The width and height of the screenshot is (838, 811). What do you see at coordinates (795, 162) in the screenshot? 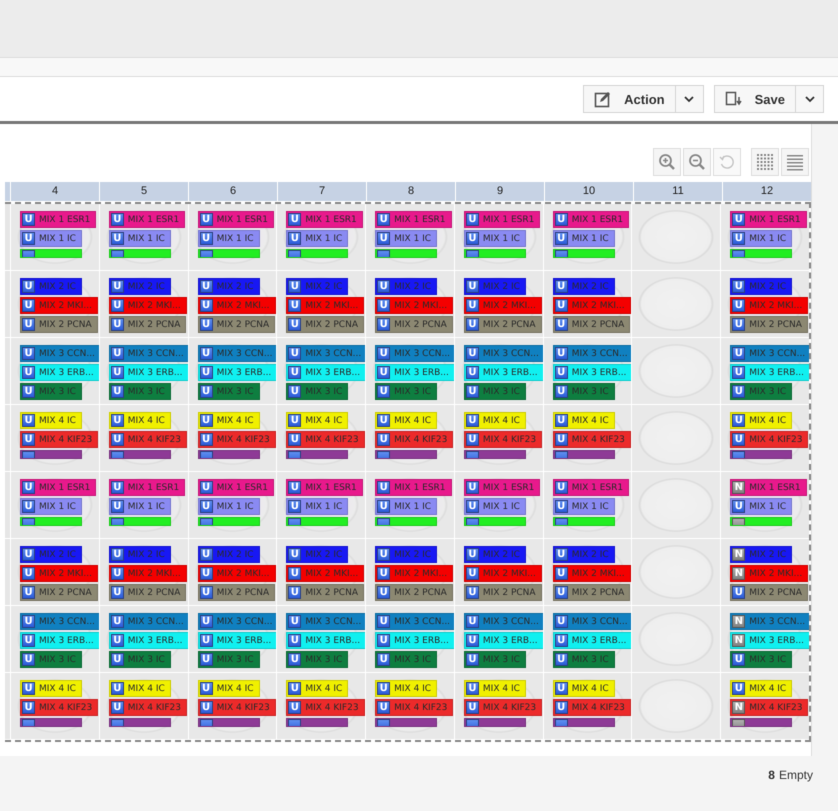
I see `list-button` at bounding box center [795, 162].